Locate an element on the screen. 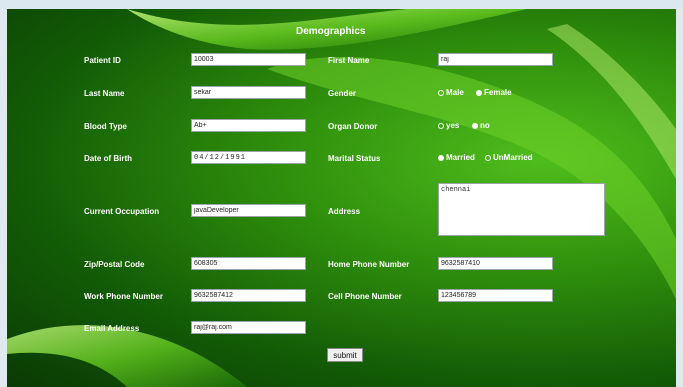 The height and width of the screenshot is (387, 683). home-phone-input is located at coordinates (495, 263).